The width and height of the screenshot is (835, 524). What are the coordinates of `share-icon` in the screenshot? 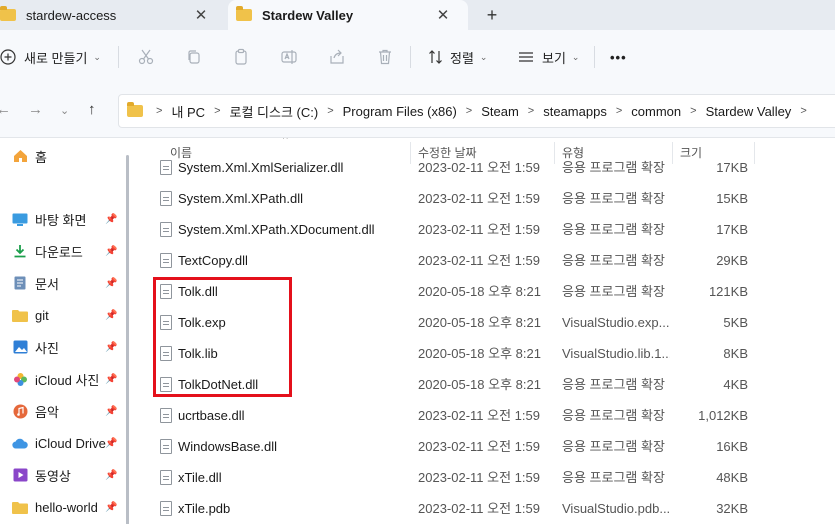 It's located at (337, 57).